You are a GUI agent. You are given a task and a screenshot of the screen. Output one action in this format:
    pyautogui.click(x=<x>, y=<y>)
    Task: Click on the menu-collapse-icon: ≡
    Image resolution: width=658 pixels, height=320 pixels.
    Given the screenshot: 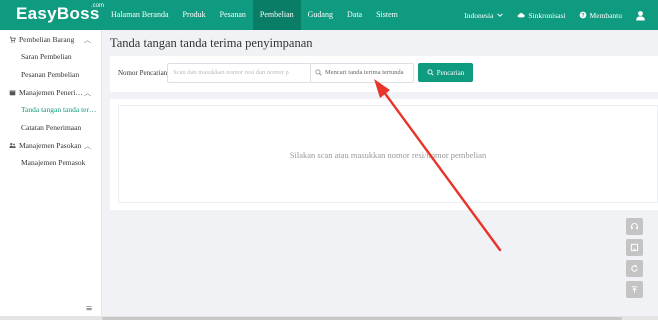 What is the action you would take?
    pyautogui.click(x=89, y=309)
    